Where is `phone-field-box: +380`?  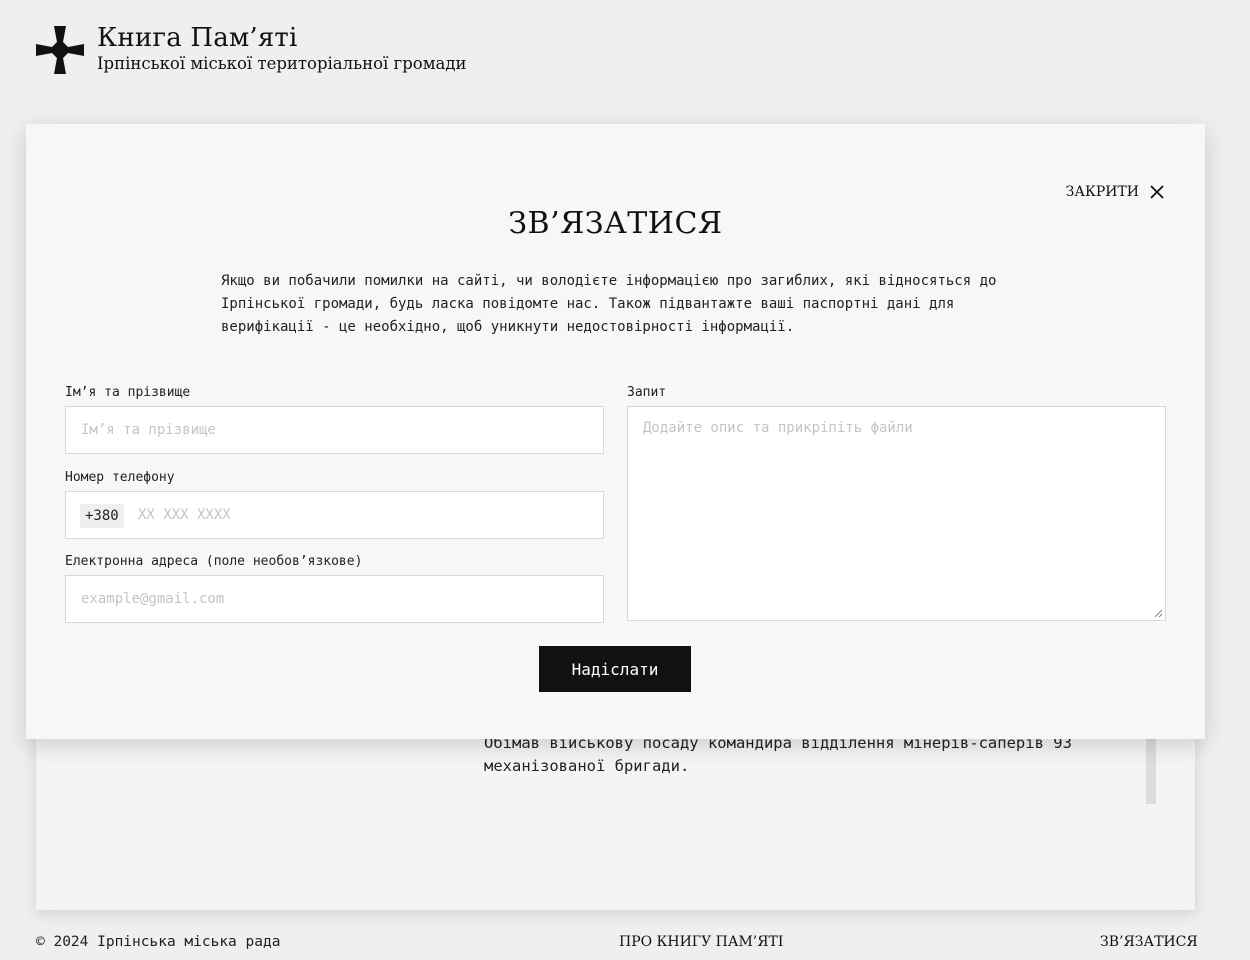
phone-field-box: +380 is located at coordinates (363, 515).